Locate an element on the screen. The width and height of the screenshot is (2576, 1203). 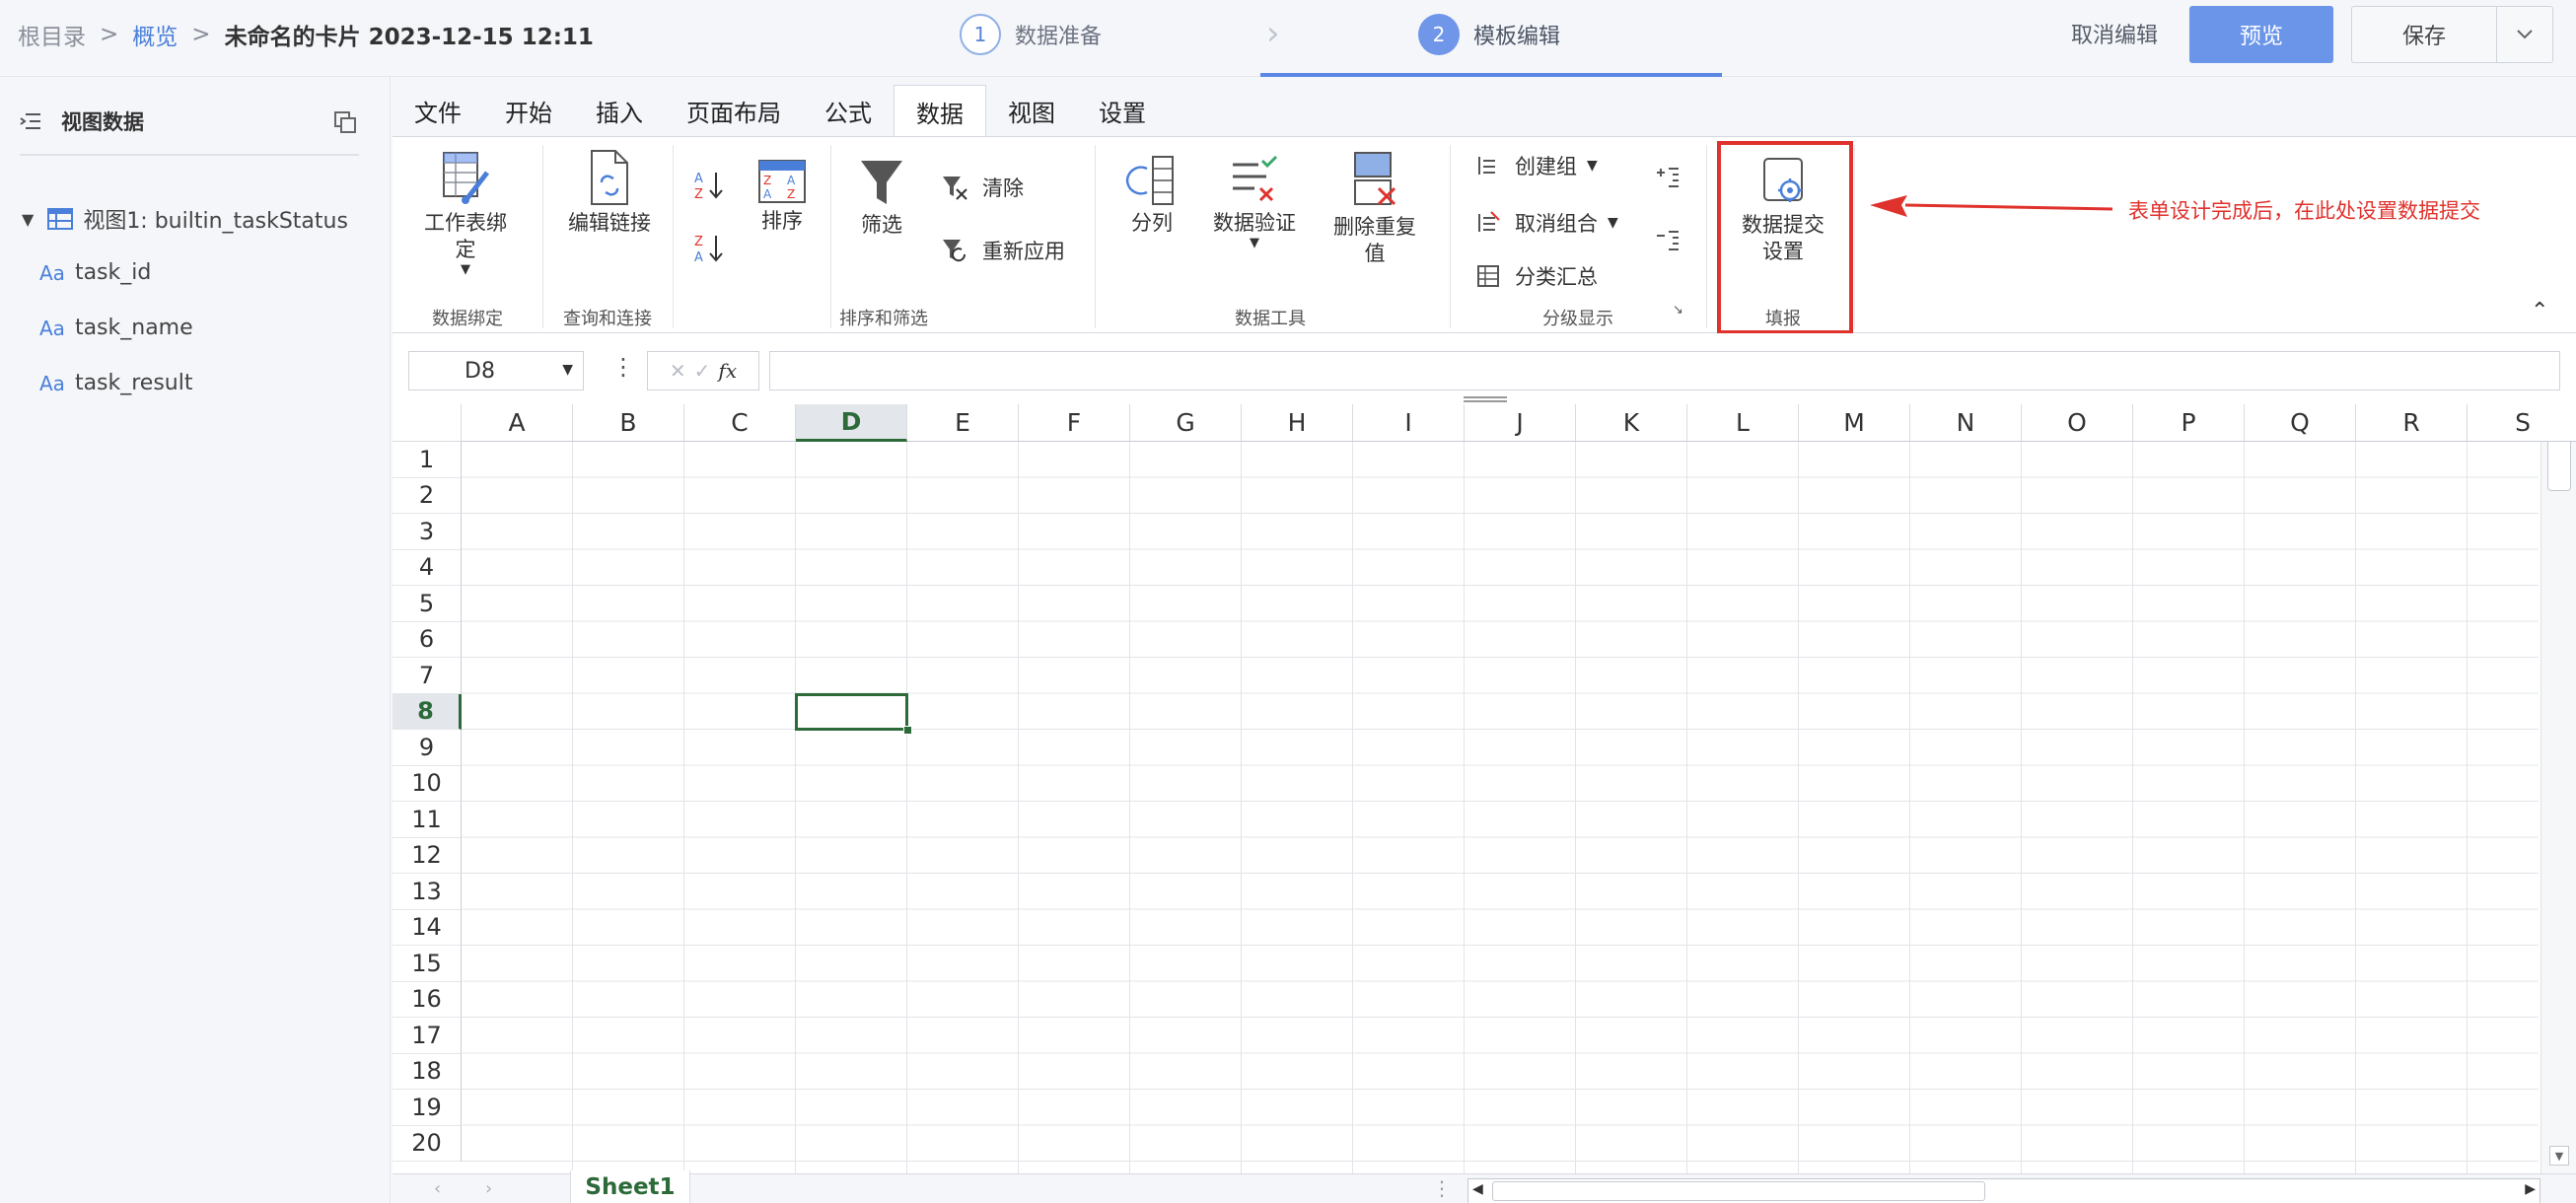
column-header: H is located at coordinates (1297, 423).